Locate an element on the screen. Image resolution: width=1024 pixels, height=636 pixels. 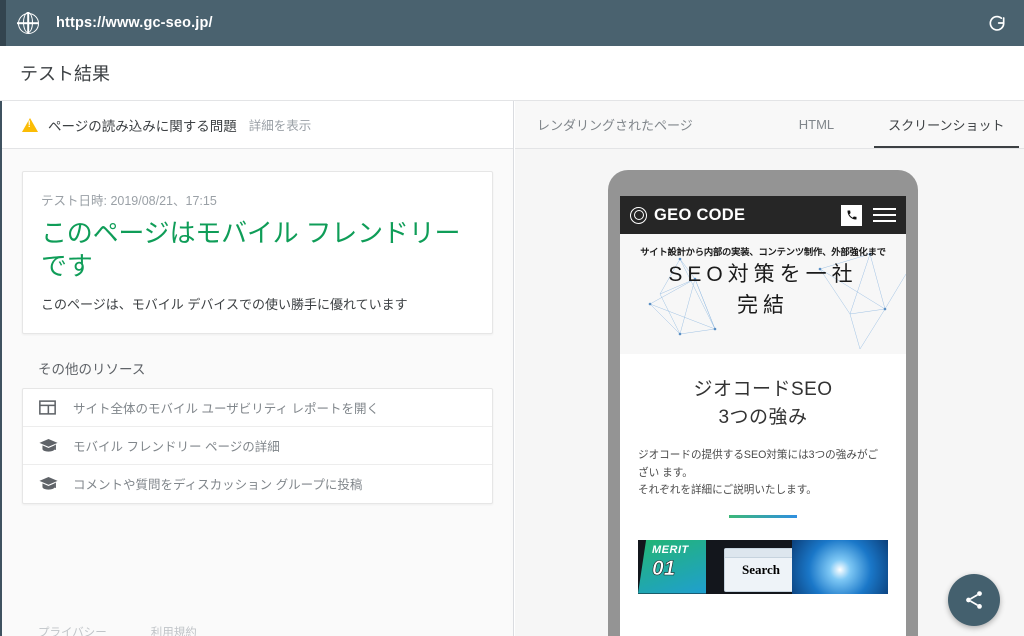
section-heading-line1: ジオコードSEO is located at coordinates (763, 389).